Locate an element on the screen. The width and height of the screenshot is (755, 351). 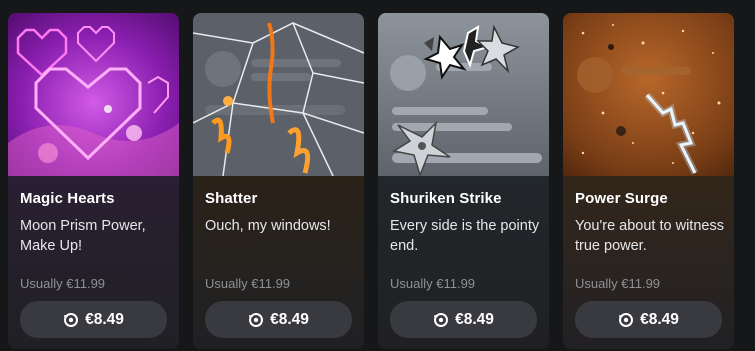
magic-hearts-preview is located at coordinates (93, 94).